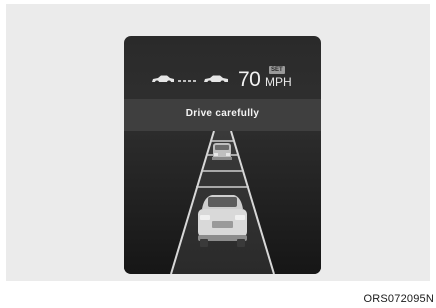 This screenshot has width=436, height=308. What do you see at coordinates (187, 81) in the screenshot?
I see `distance-gap-icon` at bounding box center [187, 81].